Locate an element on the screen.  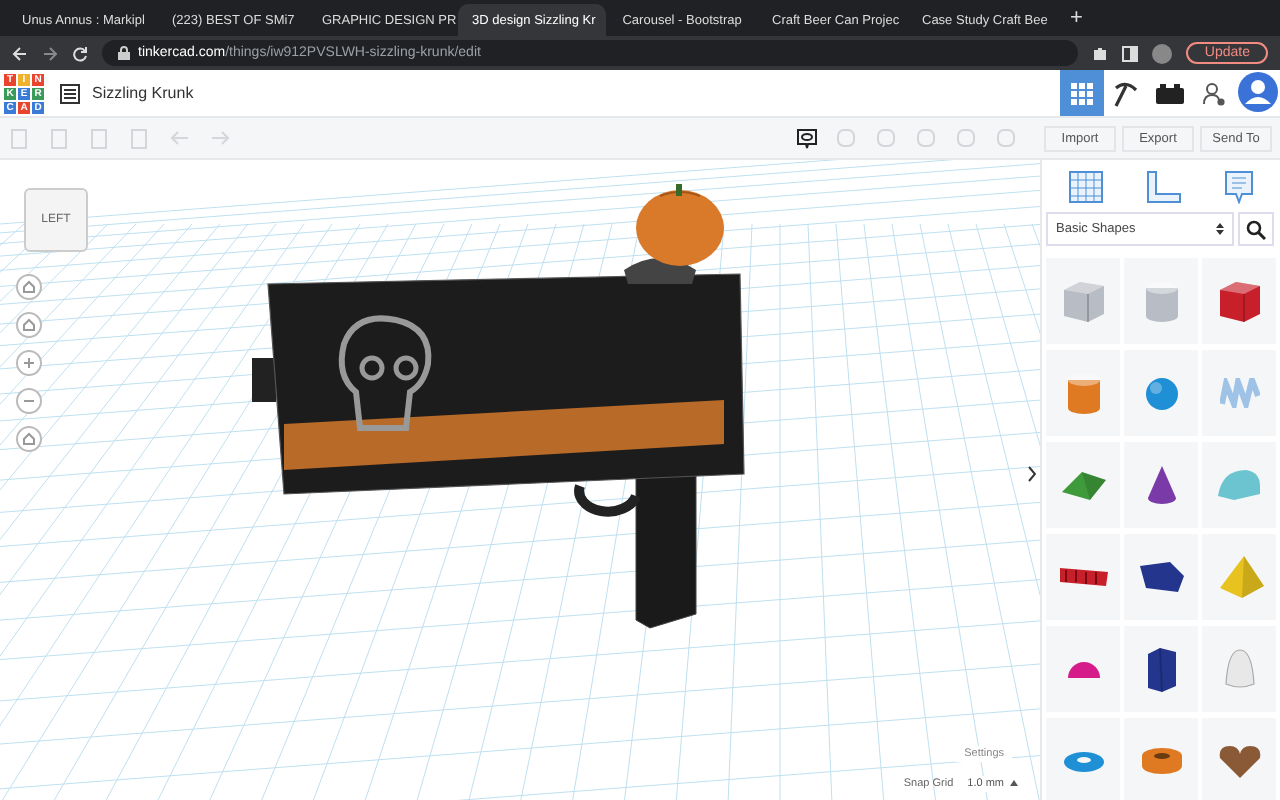
search-icon is located at coordinates (1256, 229).